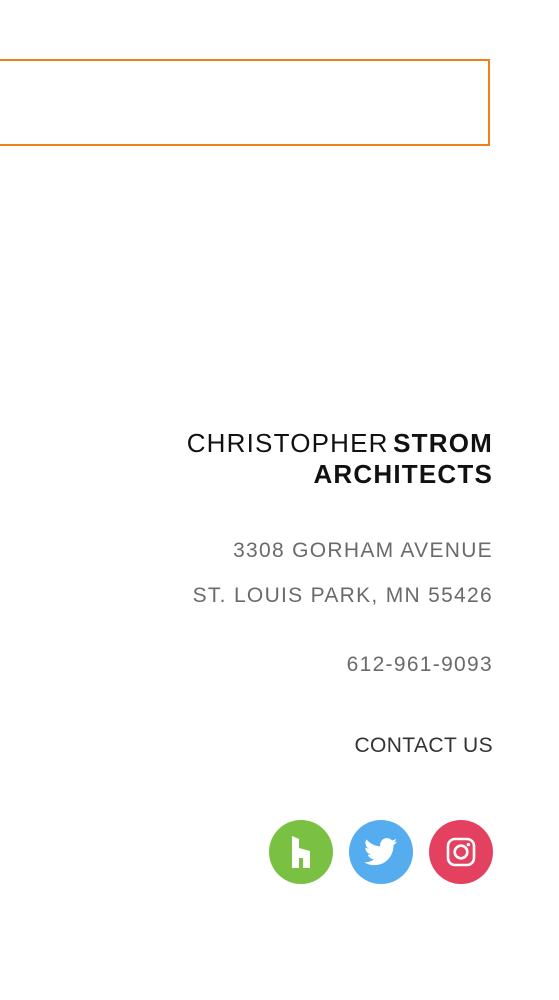  What do you see at coordinates (287, 443) in the screenshot?
I see `logo-name-light: CHRISTOPHER` at bounding box center [287, 443].